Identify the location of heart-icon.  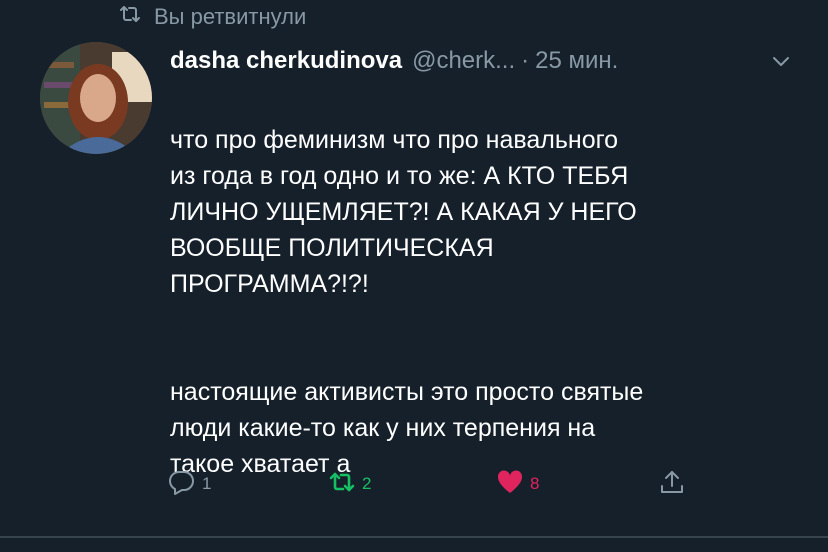
(510, 484).